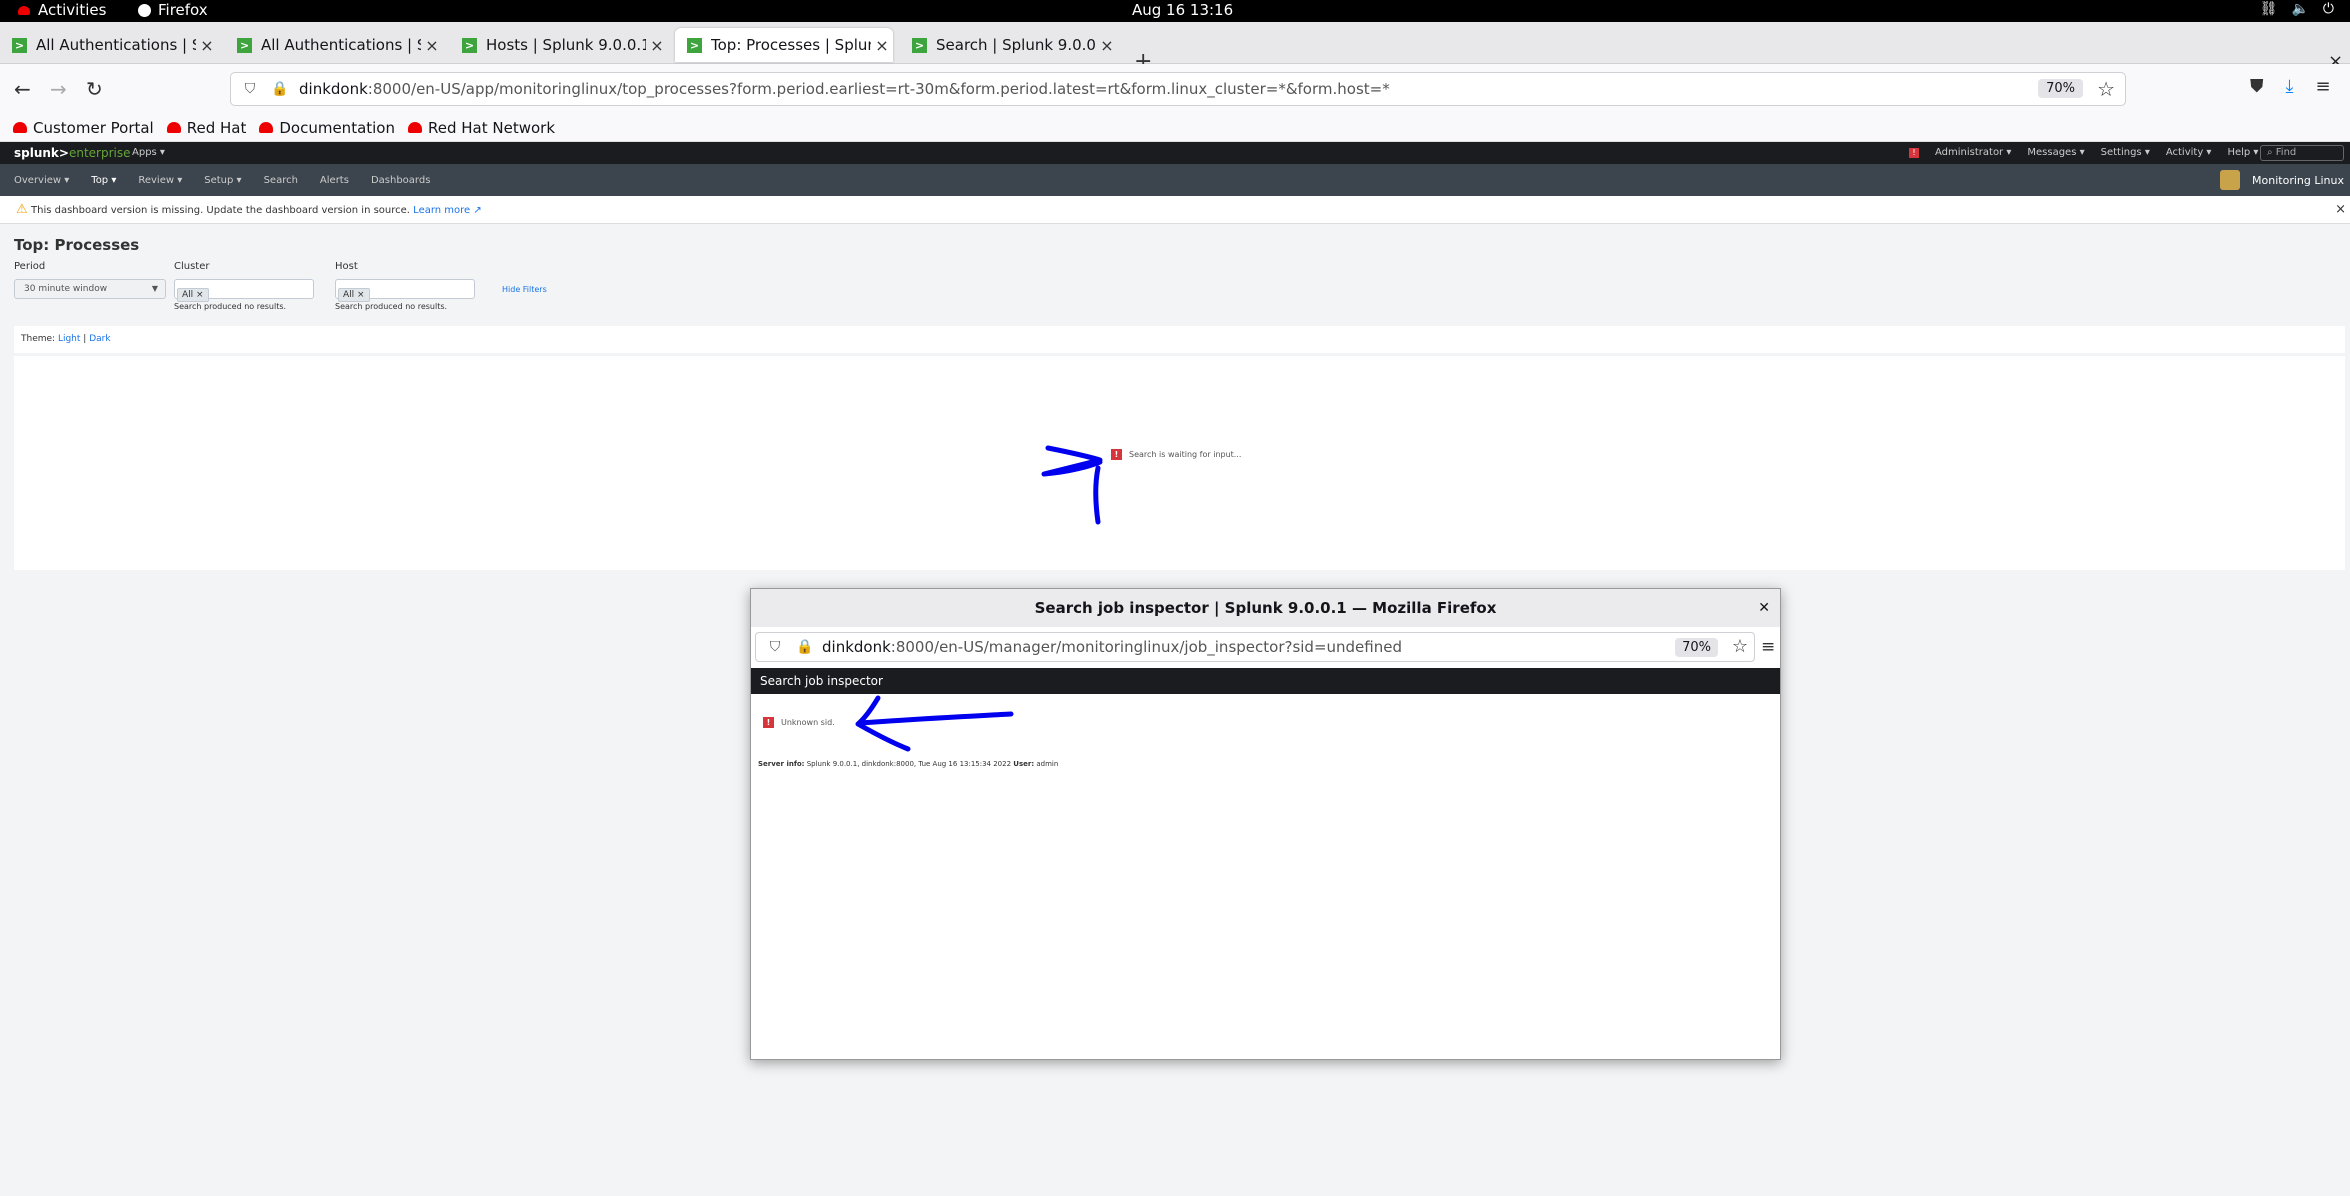 This screenshot has height=1196, width=2350. What do you see at coordinates (784, 45) in the screenshot?
I see `tab-top-processes: >Top: Processes | Splunk 9.0.0.1×` at bounding box center [784, 45].